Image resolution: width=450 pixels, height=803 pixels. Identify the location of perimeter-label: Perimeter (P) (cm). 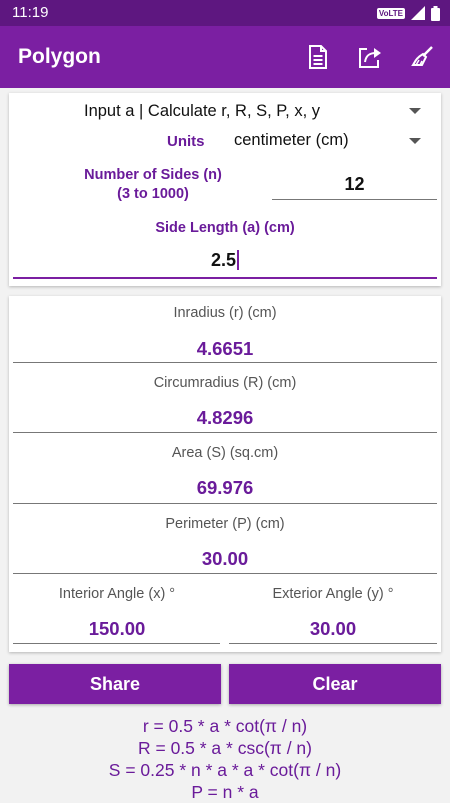
(225, 524).